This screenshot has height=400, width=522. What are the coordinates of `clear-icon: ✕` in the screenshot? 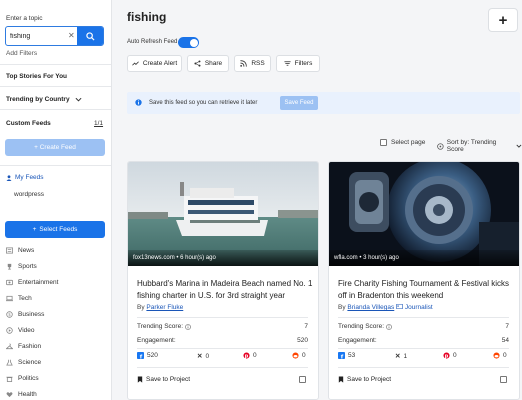 It's located at (71, 35).